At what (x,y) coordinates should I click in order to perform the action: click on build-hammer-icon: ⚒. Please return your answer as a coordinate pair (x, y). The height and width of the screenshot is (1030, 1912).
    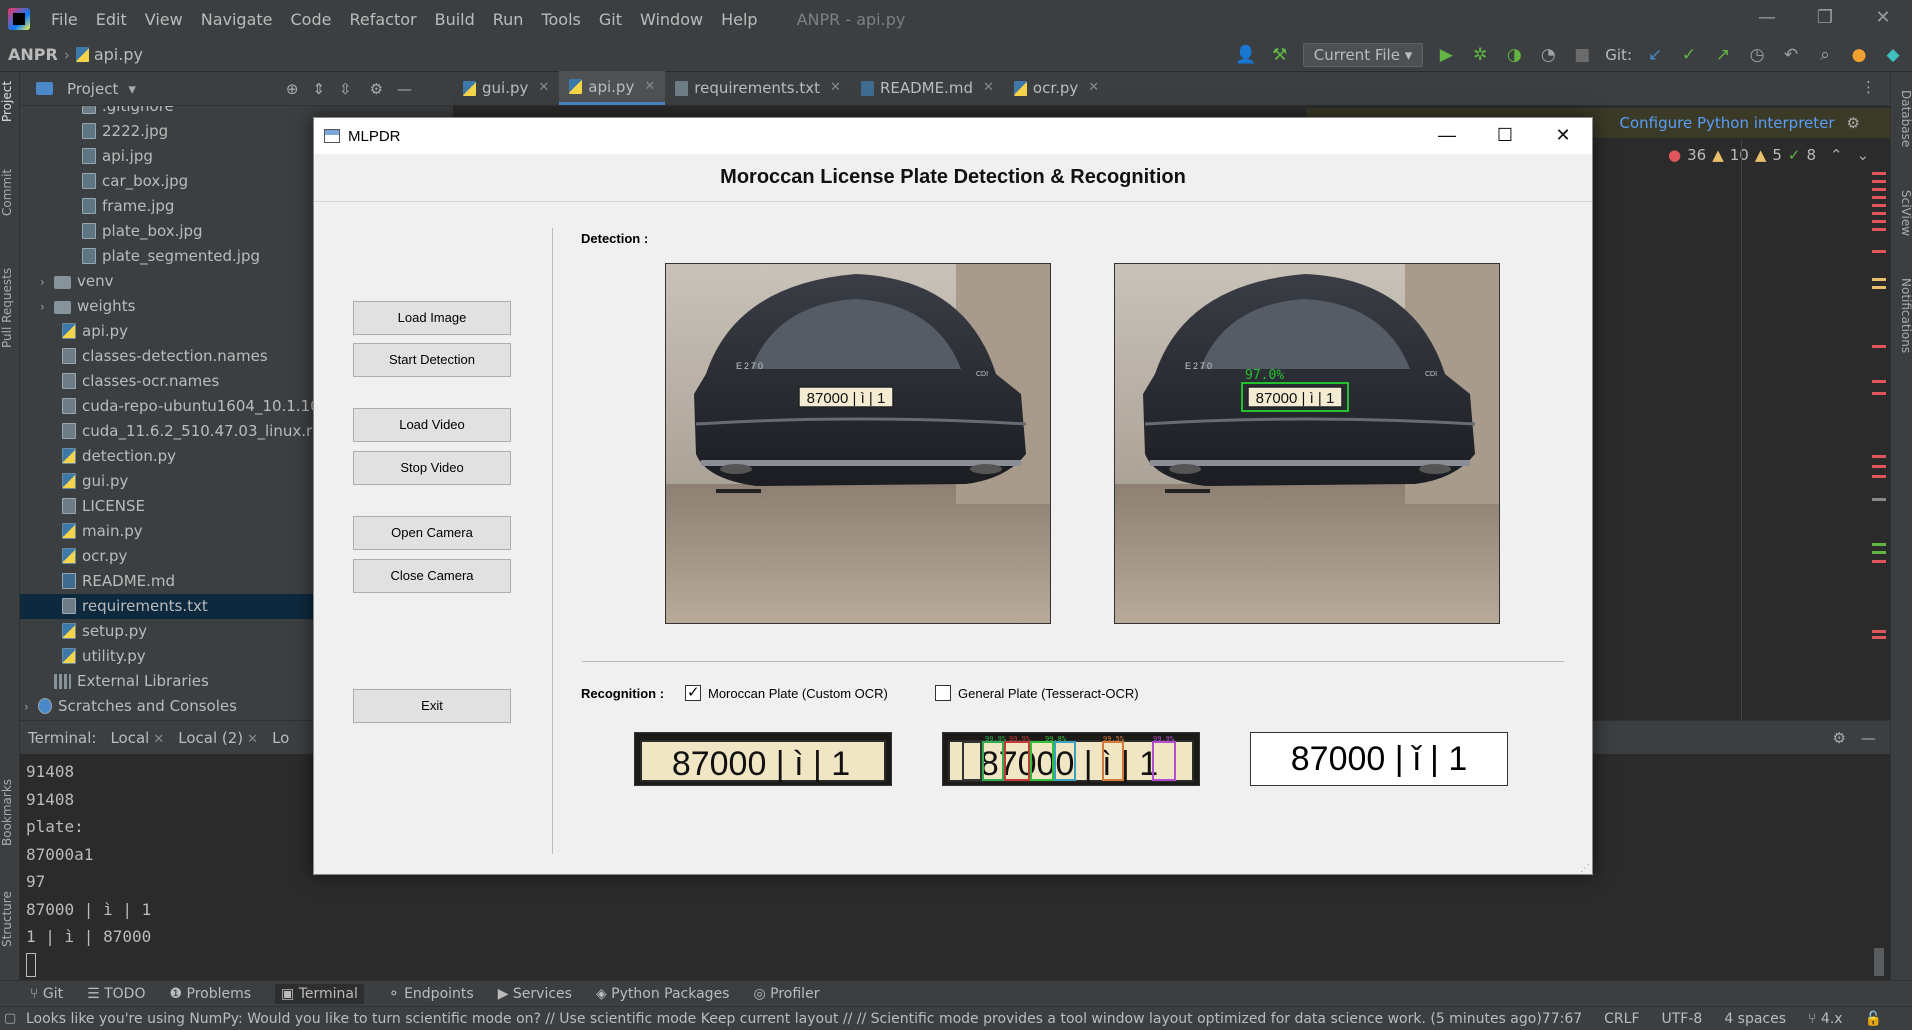
    Looking at the image, I should click on (1280, 55).